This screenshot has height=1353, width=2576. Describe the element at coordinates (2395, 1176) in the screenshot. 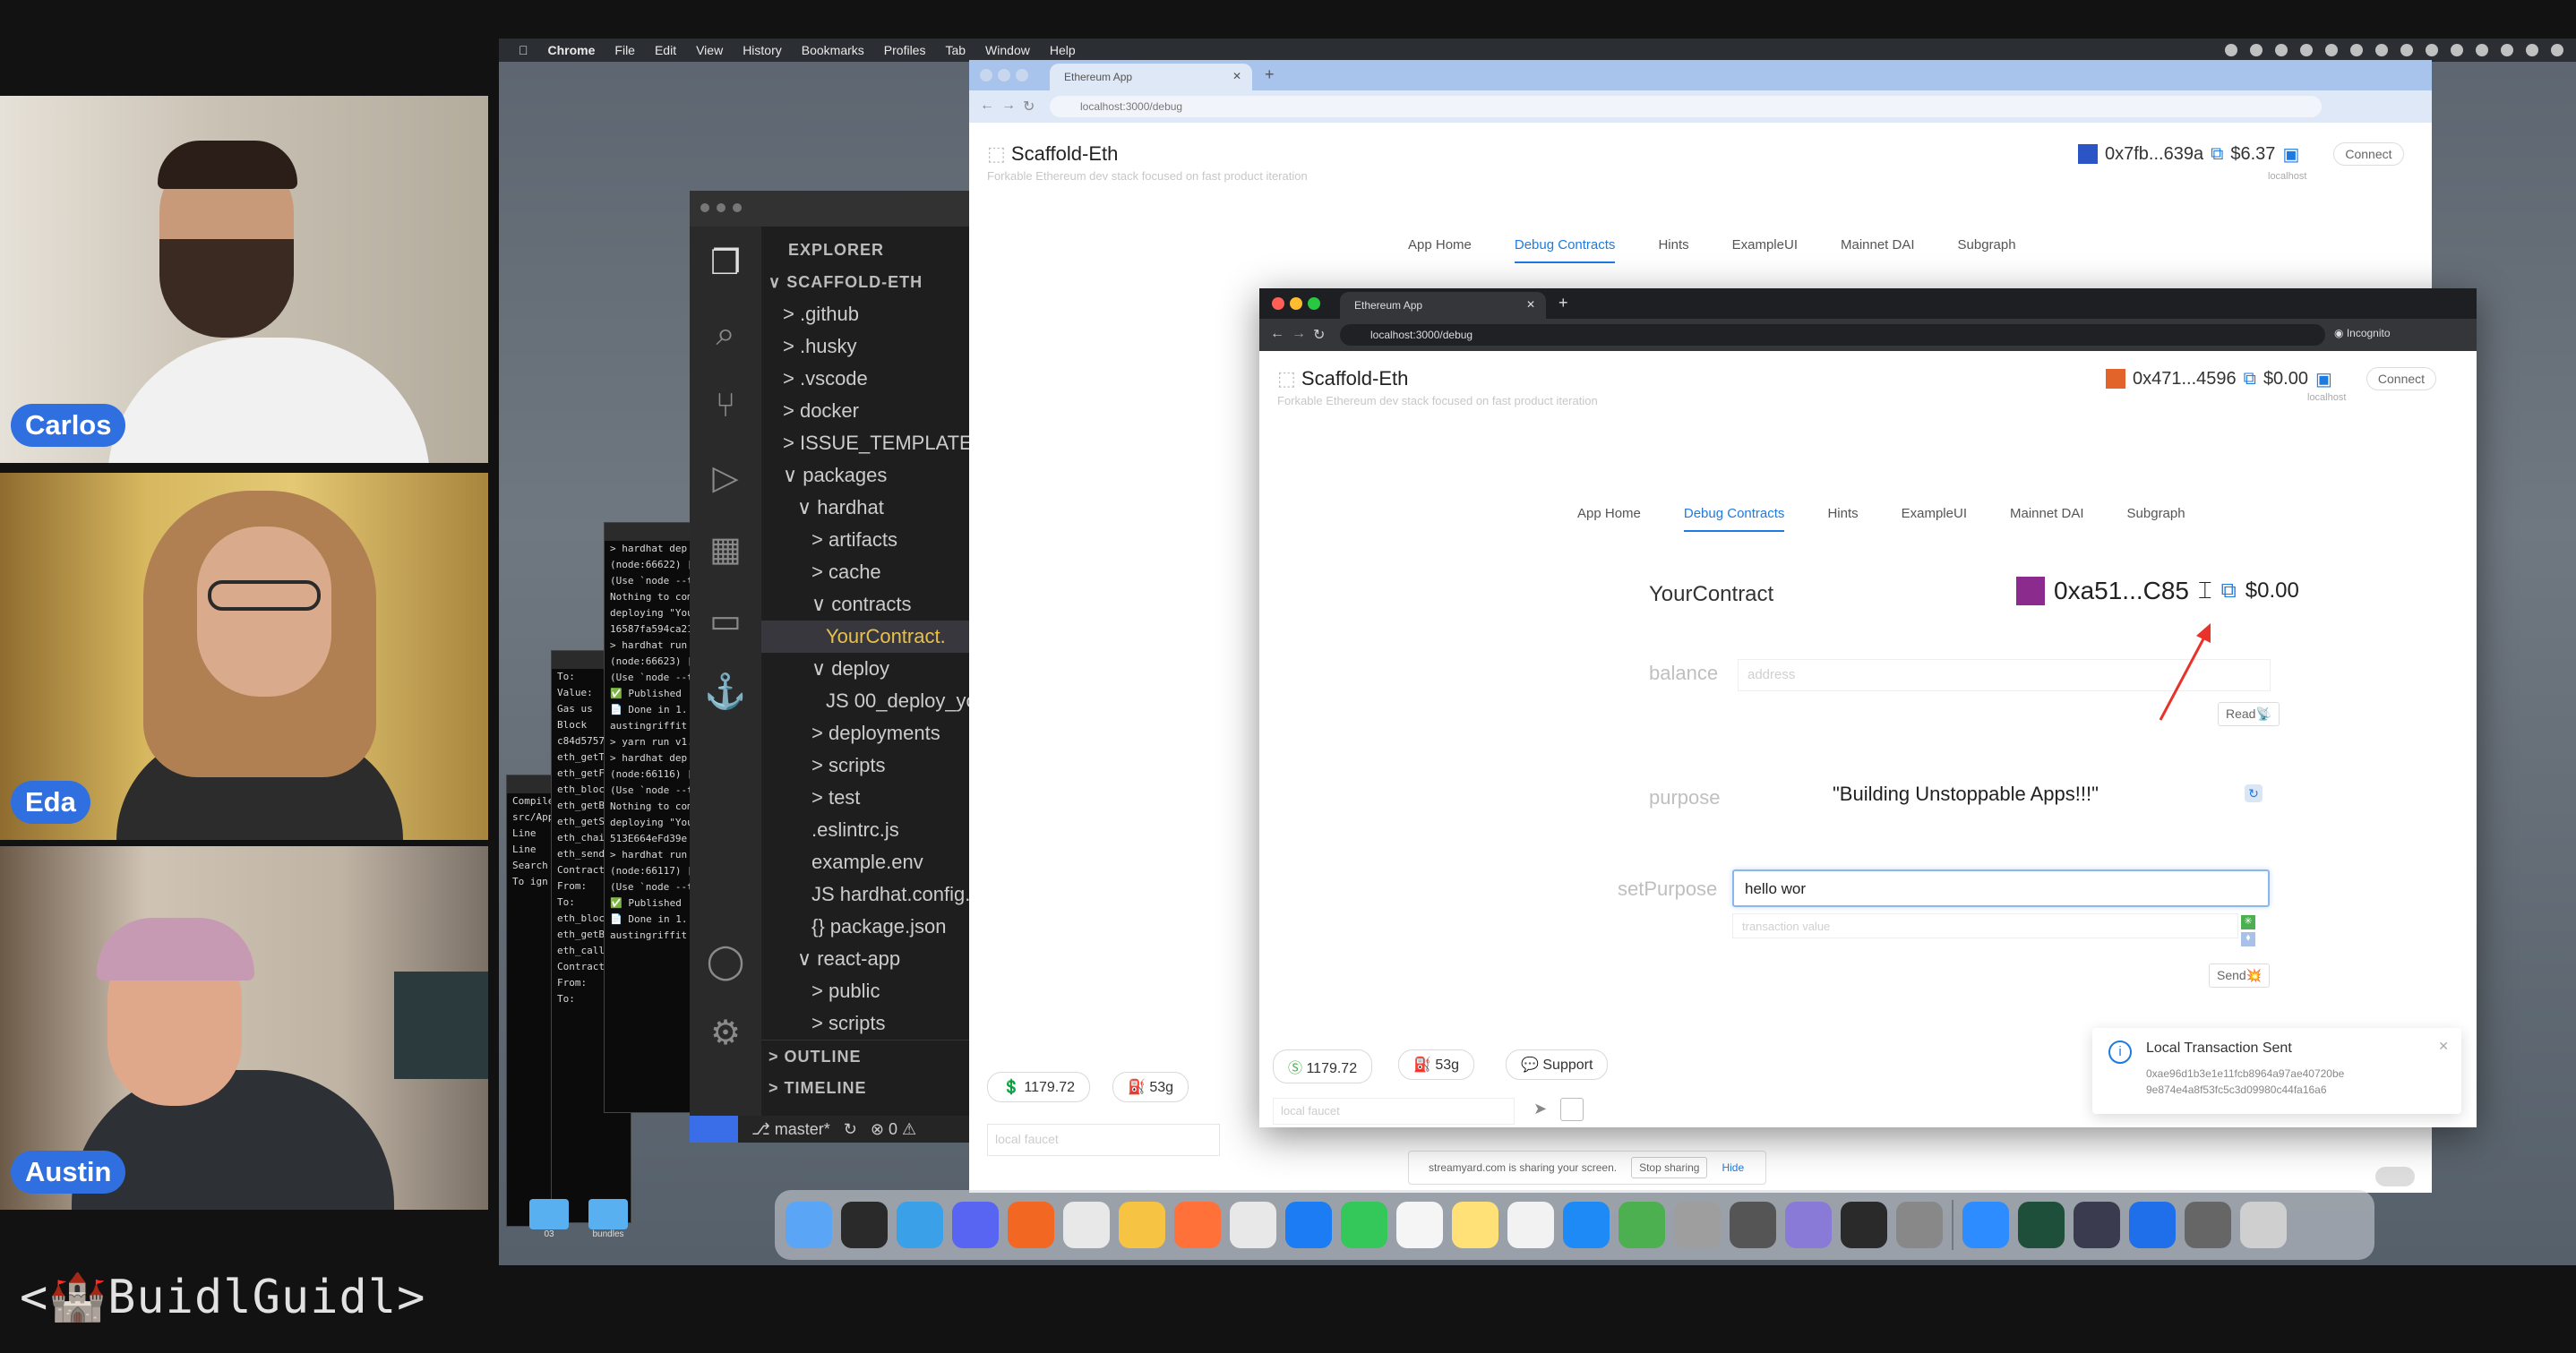

I see `theme-toggle` at that location.